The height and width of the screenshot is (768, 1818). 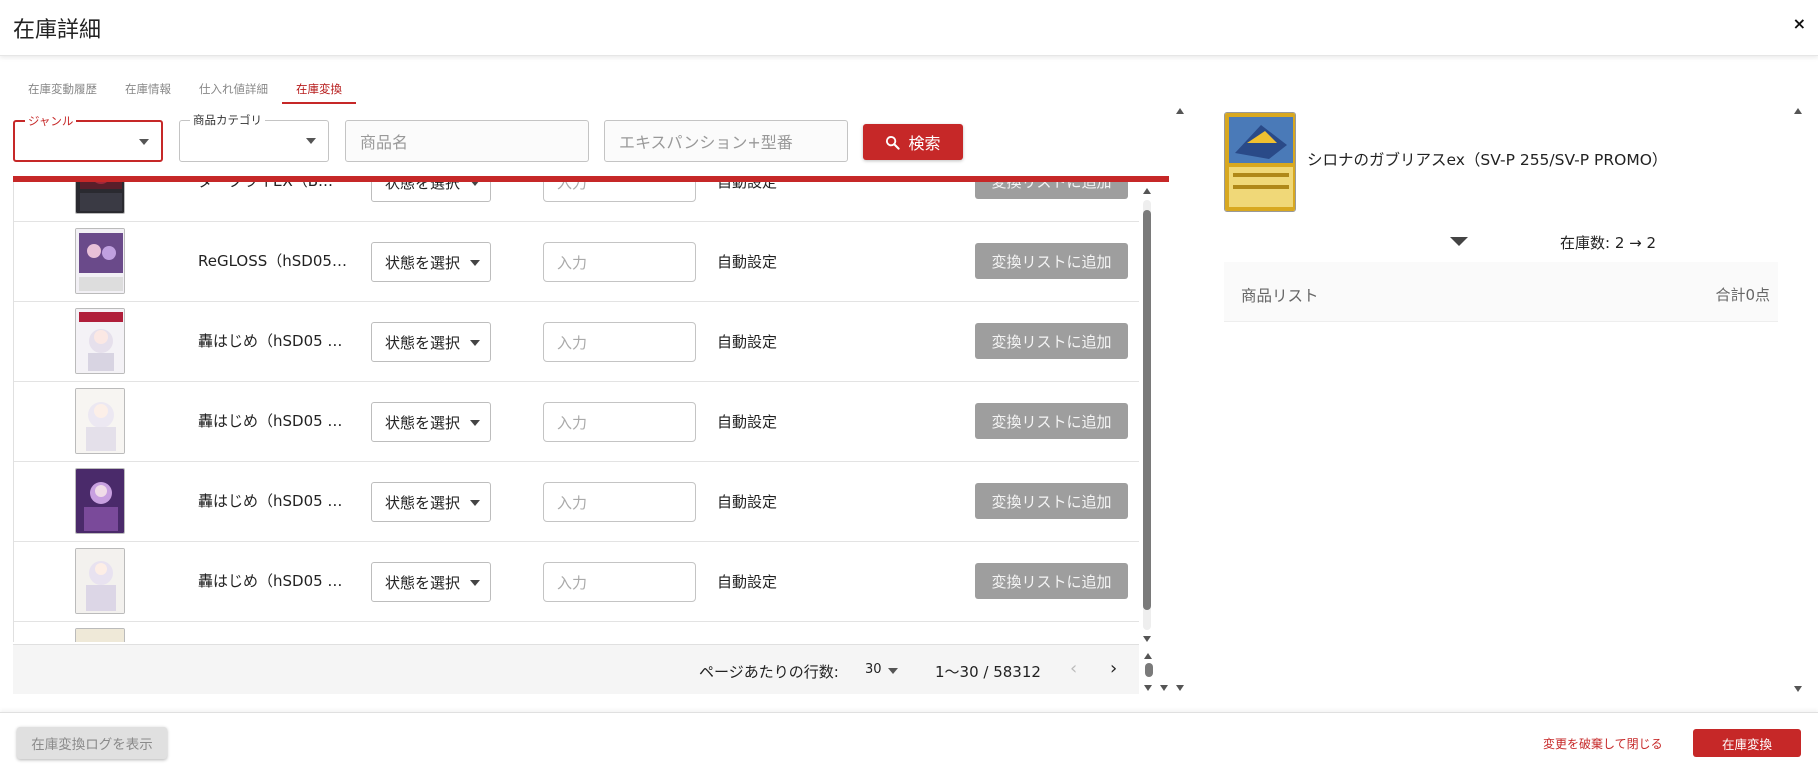 I want to click on table-scrollbar, so click(x=1147, y=415).